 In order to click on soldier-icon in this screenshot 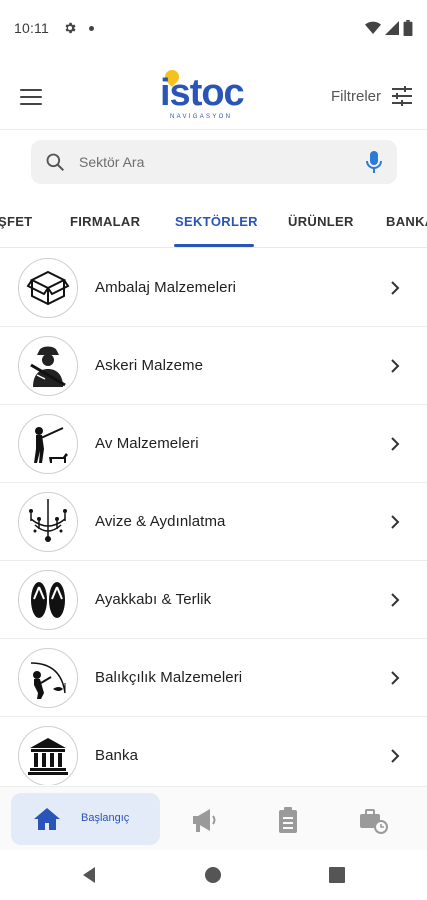, I will do `click(48, 366)`.